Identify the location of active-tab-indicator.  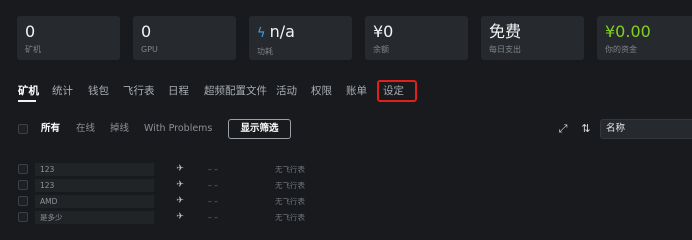
(27, 101).